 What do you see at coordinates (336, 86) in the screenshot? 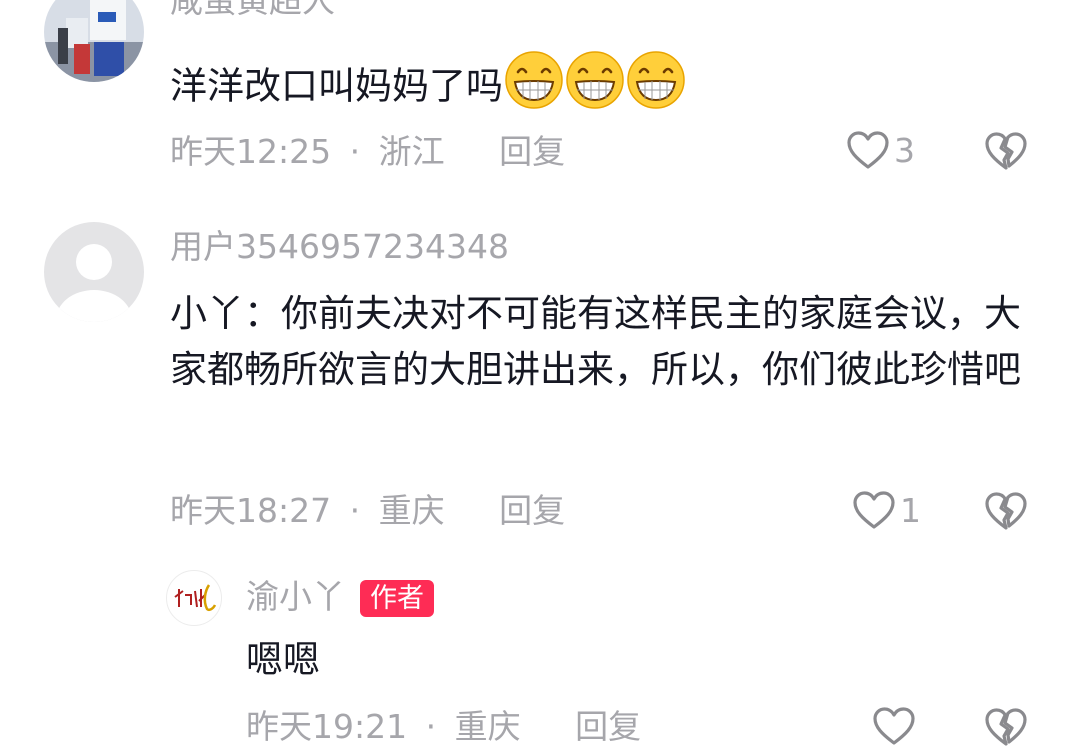
I see `comment-text-content: 洋洋改口叫妈妈了吗` at bounding box center [336, 86].